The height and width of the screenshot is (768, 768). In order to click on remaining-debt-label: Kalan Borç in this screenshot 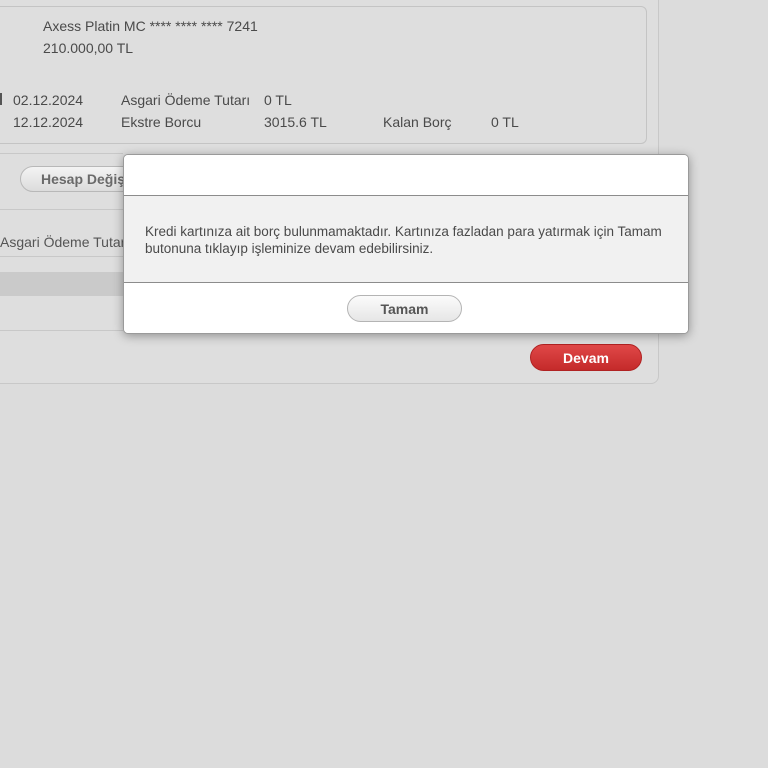, I will do `click(417, 122)`.